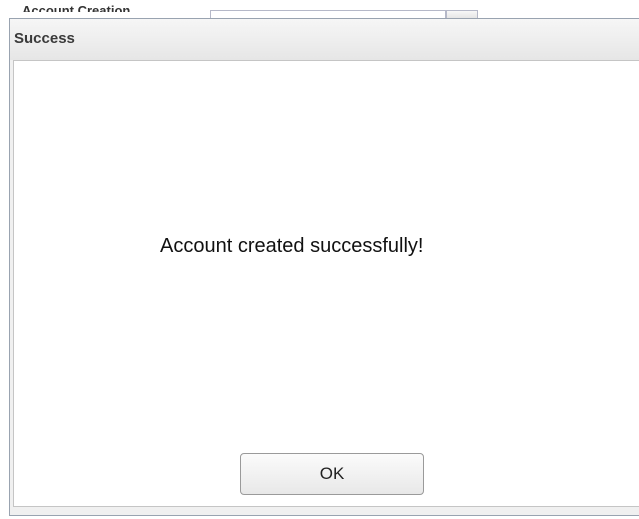 This screenshot has height=519, width=639. Describe the element at coordinates (324, 39) in the screenshot. I see `dialog-header: Success` at that location.